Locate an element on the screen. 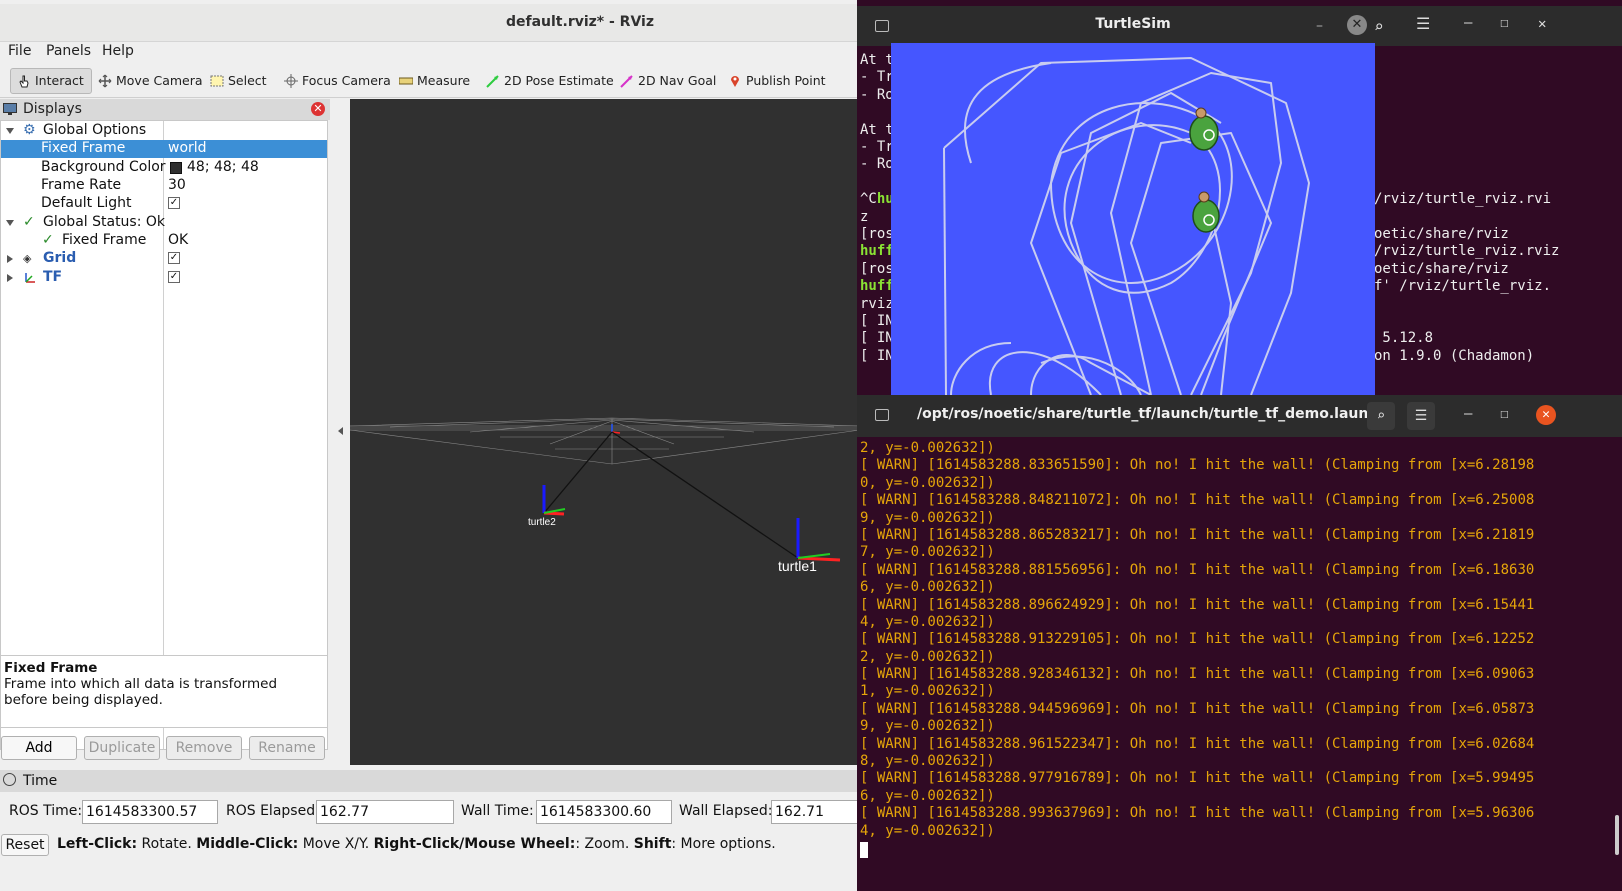 The image size is (1622, 891). tree-row-grid: ◈ Grid ✓ is located at coordinates (164, 259).